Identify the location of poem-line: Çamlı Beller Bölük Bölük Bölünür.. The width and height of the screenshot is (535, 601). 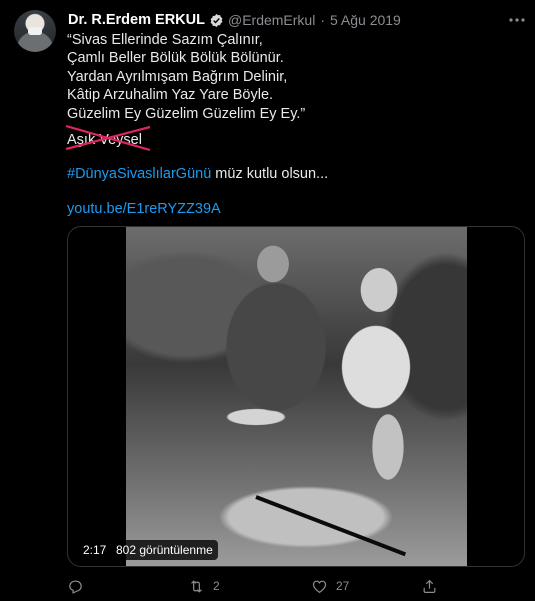
(175, 58).